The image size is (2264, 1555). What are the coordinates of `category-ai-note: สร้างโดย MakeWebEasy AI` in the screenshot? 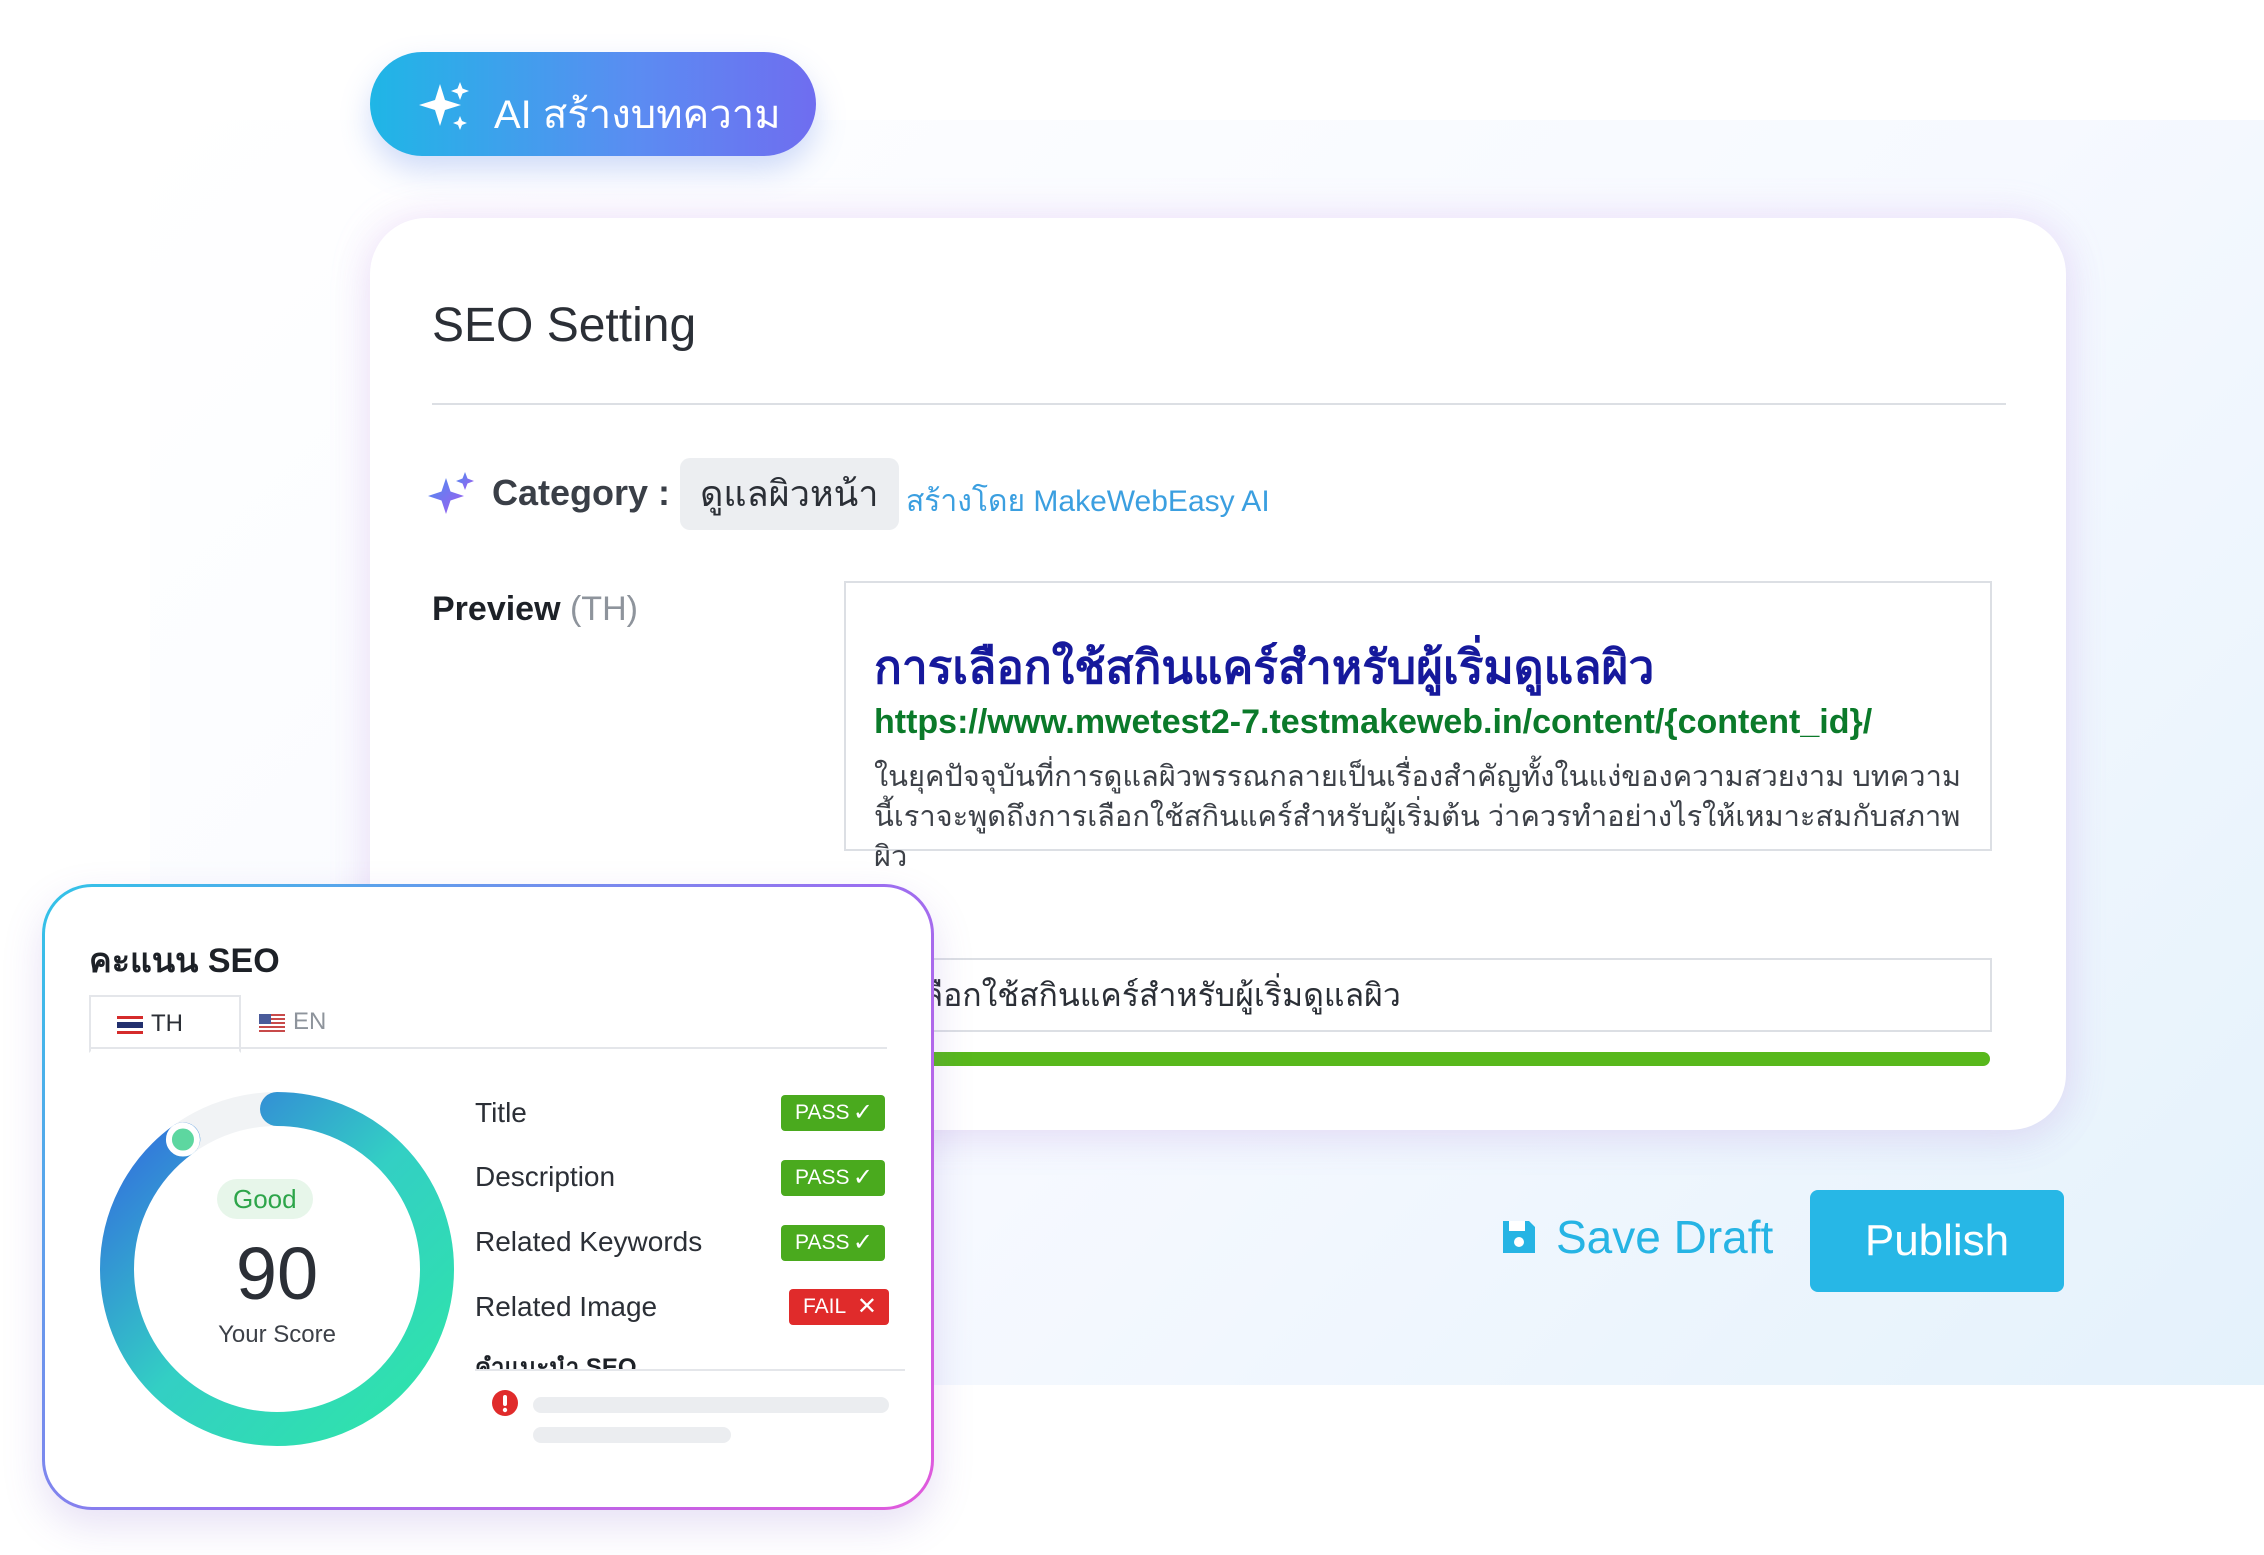 It's located at (1088, 501).